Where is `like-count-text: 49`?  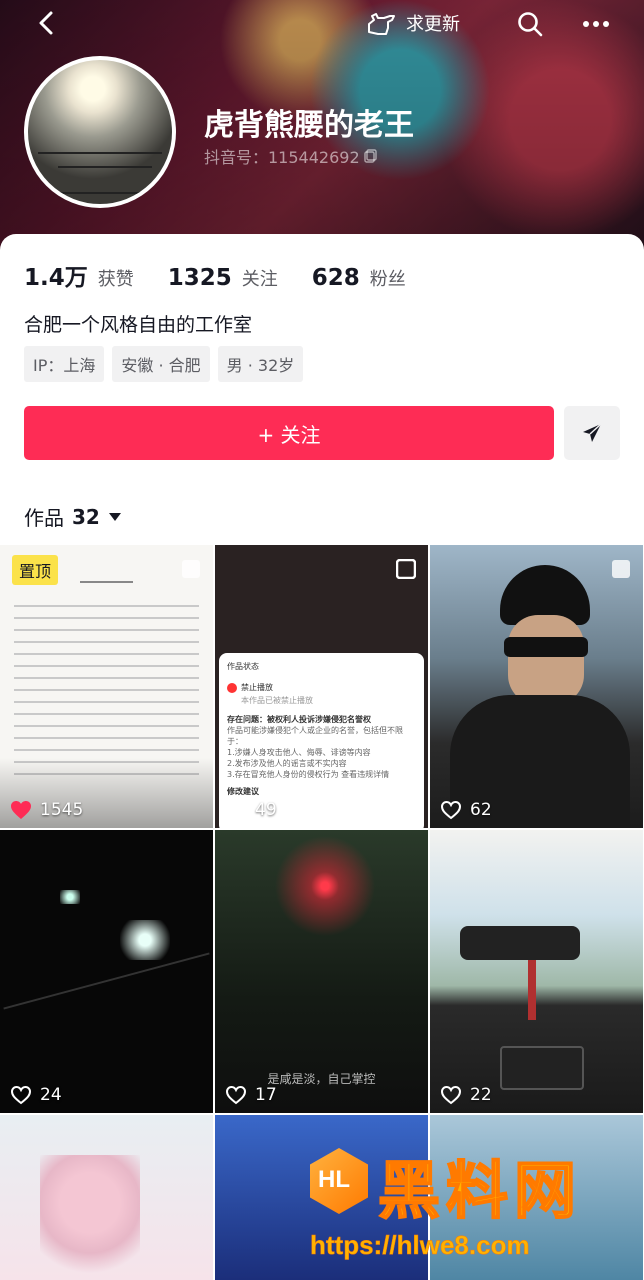
like-count-text: 49 is located at coordinates (266, 810).